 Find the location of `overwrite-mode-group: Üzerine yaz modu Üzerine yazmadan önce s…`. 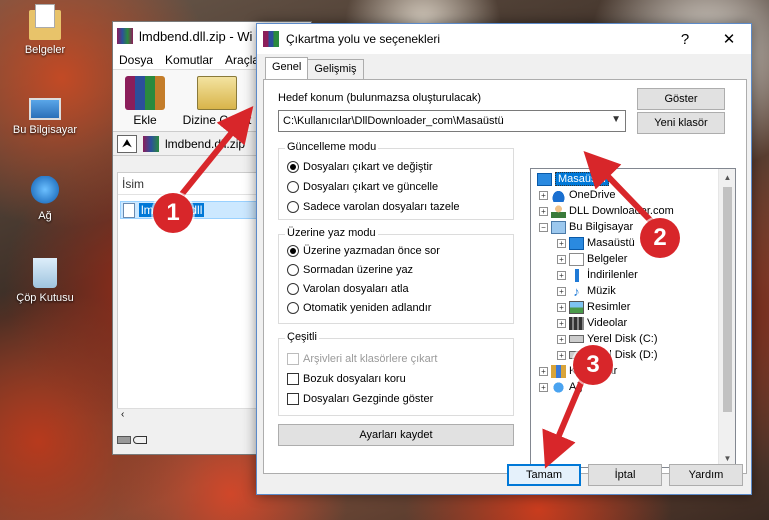

overwrite-mode-group: Üzerine yaz modu Üzerine yazmadan önce s… is located at coordinates (396, 275).